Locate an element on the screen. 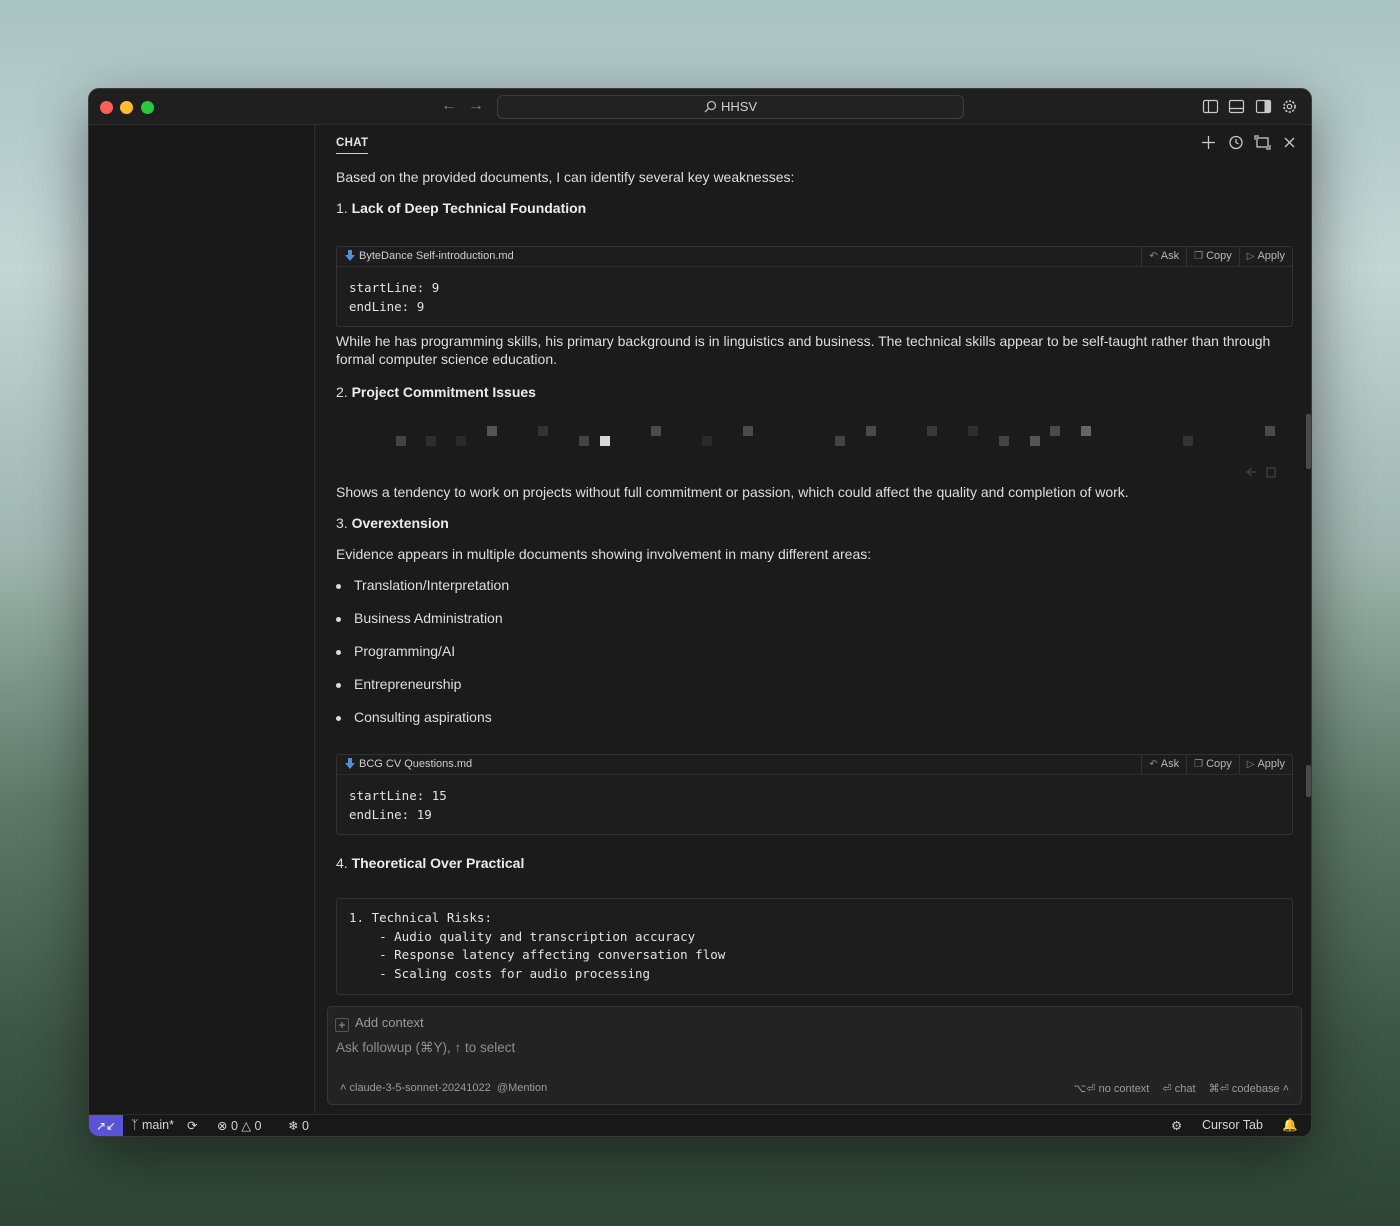 This screenshot has width=1400, height=1226. play-icon: ▷ is located at coordinates (1250, 764).